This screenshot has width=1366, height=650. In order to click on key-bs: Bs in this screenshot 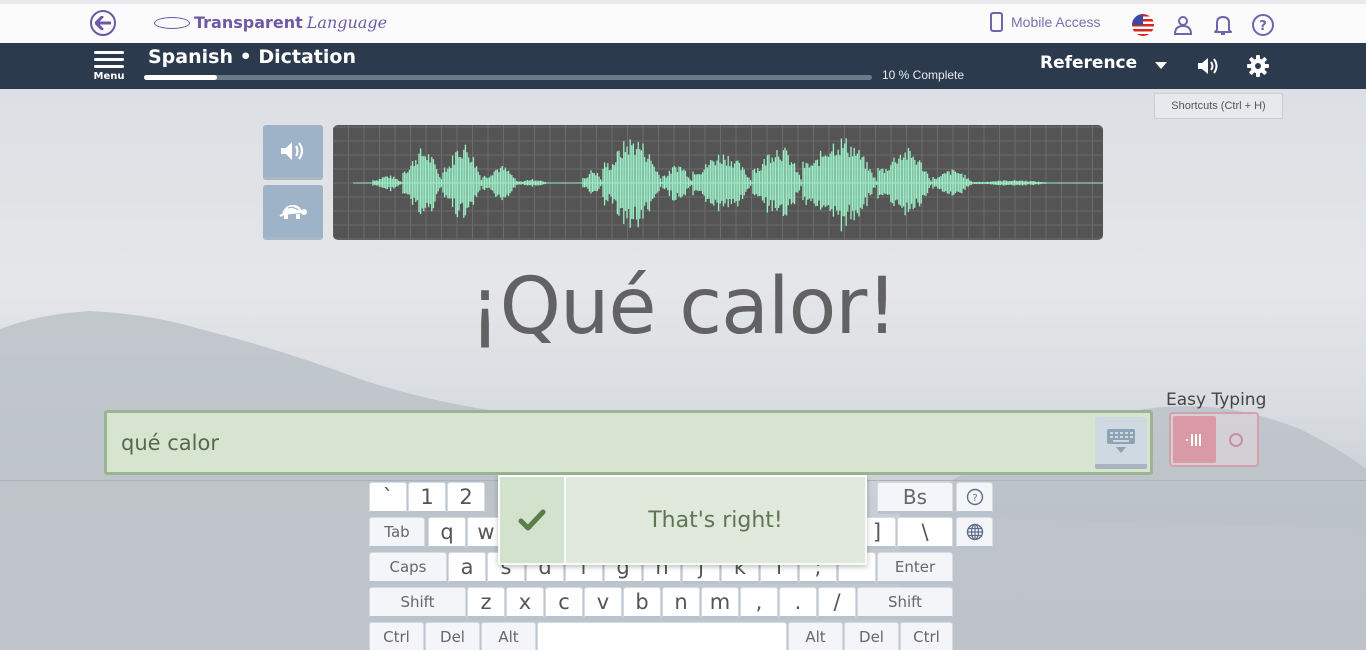, I will do `click(915, 498)`.